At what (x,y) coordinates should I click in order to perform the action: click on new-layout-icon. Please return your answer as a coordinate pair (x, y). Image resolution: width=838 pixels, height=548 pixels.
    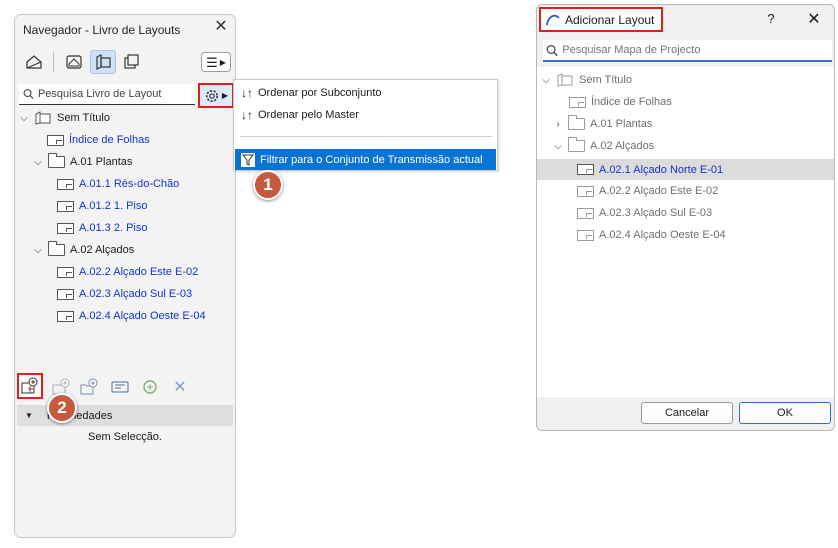
    Looking at the image, I should click on (29, 385).